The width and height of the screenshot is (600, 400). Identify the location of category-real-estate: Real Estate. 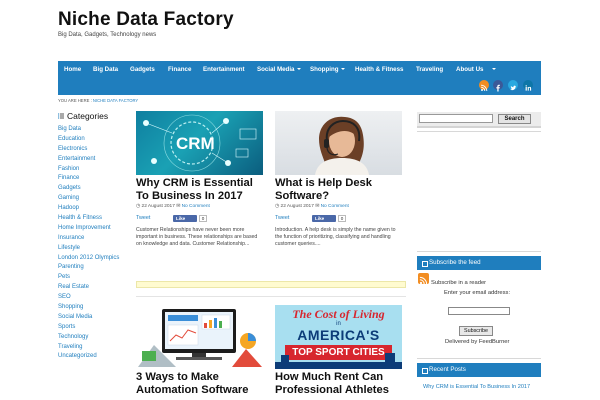
(94, 288).